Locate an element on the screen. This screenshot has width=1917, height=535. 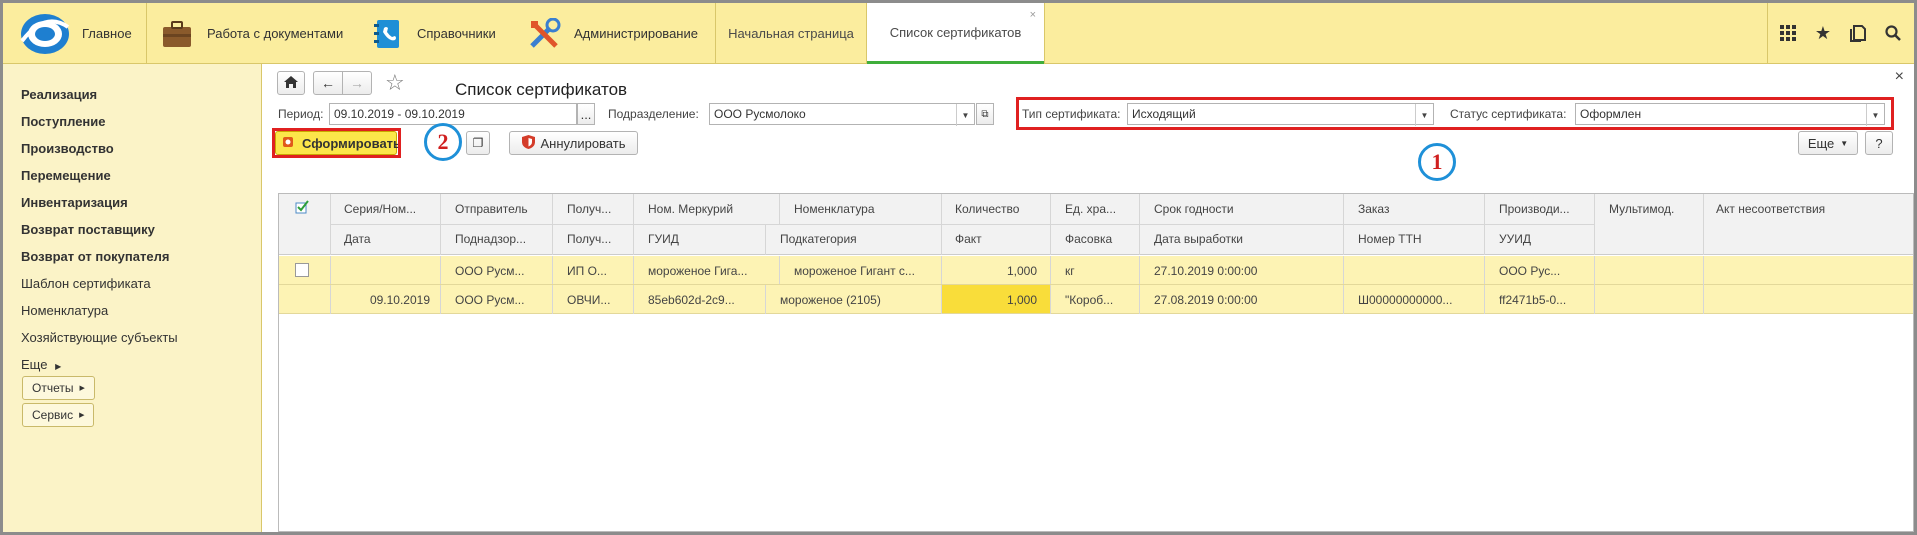
app-logo-icon is located at coordinates (45, 34).